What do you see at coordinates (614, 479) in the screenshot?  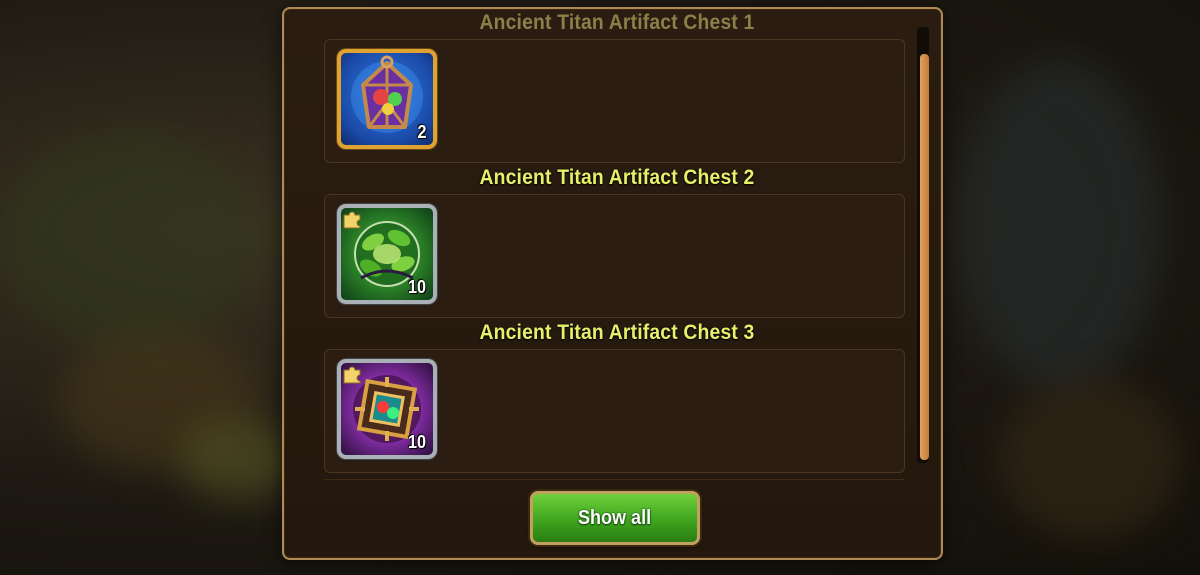 I see `divider` at bounding box center [614, 479].